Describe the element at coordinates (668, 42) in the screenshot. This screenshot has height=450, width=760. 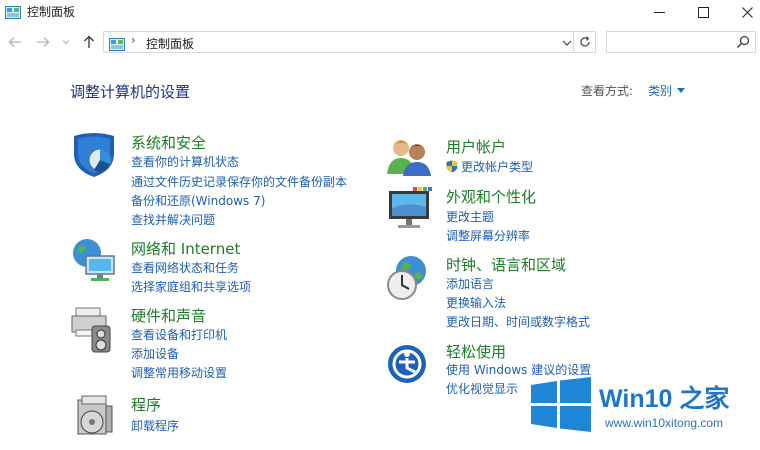
I see `search-input` at that location.